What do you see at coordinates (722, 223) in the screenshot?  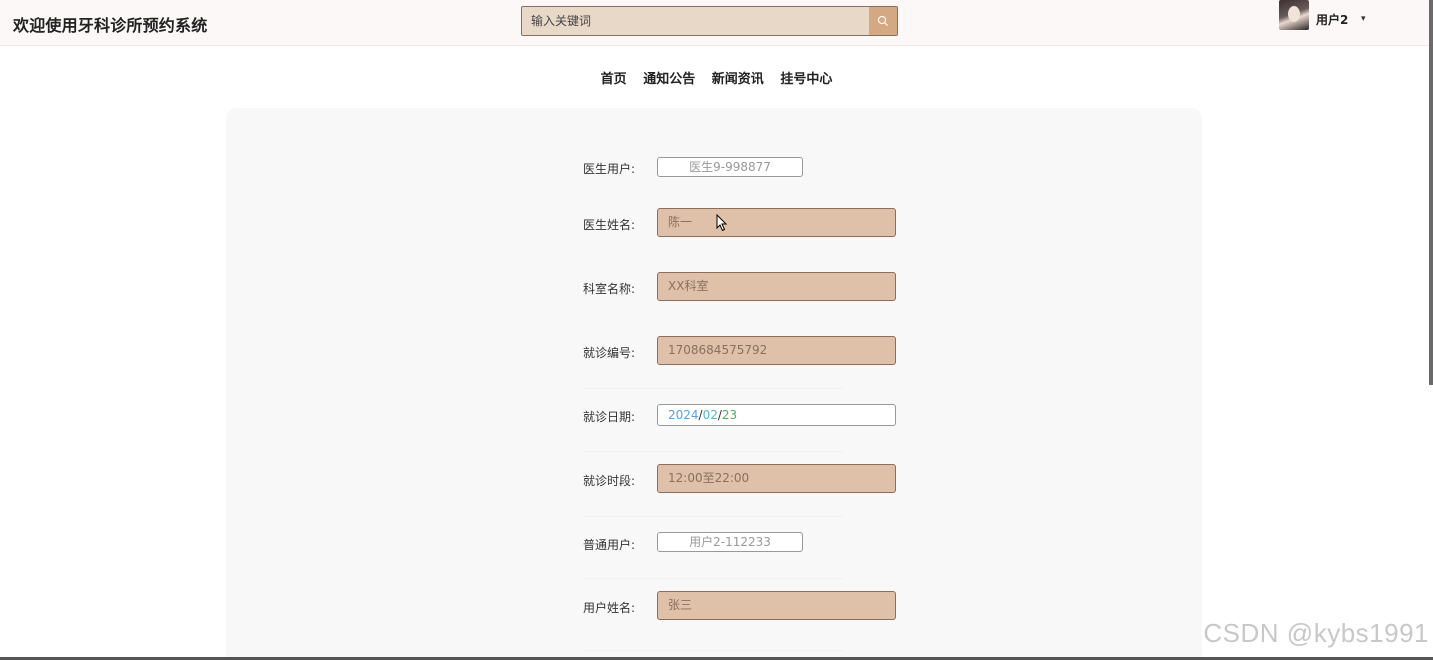 I see `mouse-pointer-icon` at bounding box center [722, 223].